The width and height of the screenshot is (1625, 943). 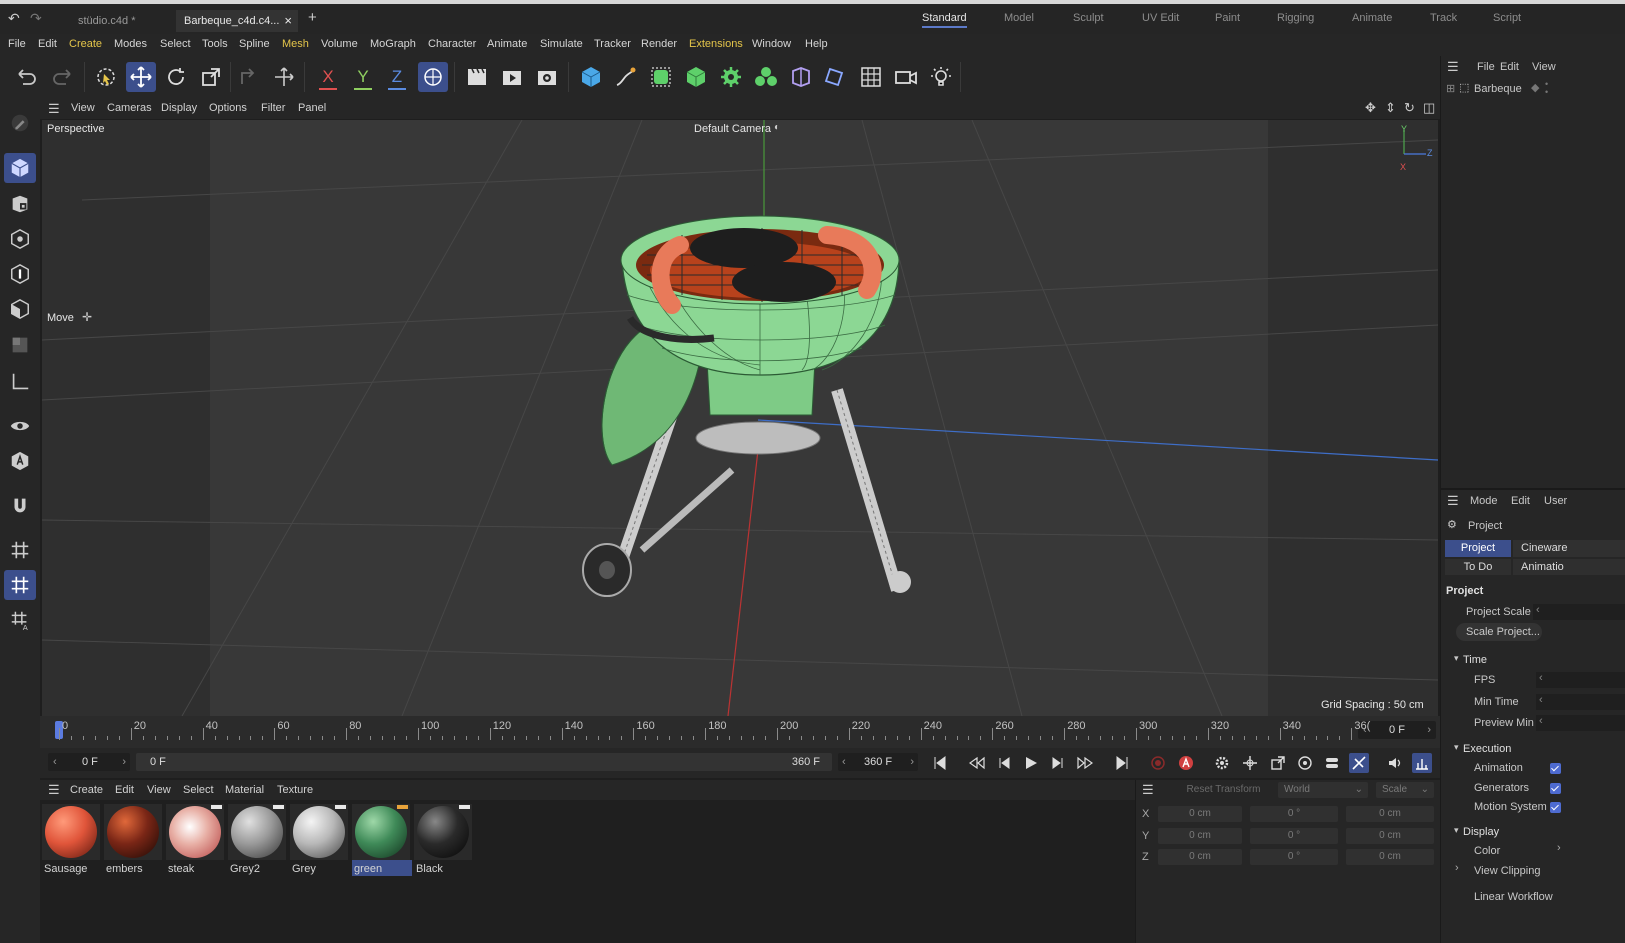 What do you see at coordinates (20, 345) in the screenshot?
I see `uv-mode-button` at bounding box center [20, 345].